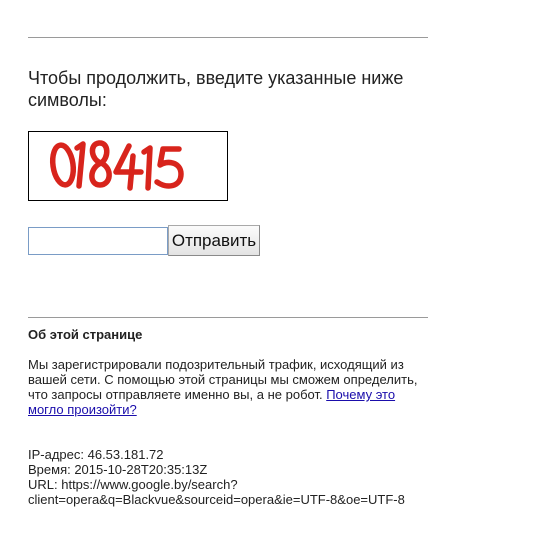  I want to click on captcha-answer-input, so click(98, 241).